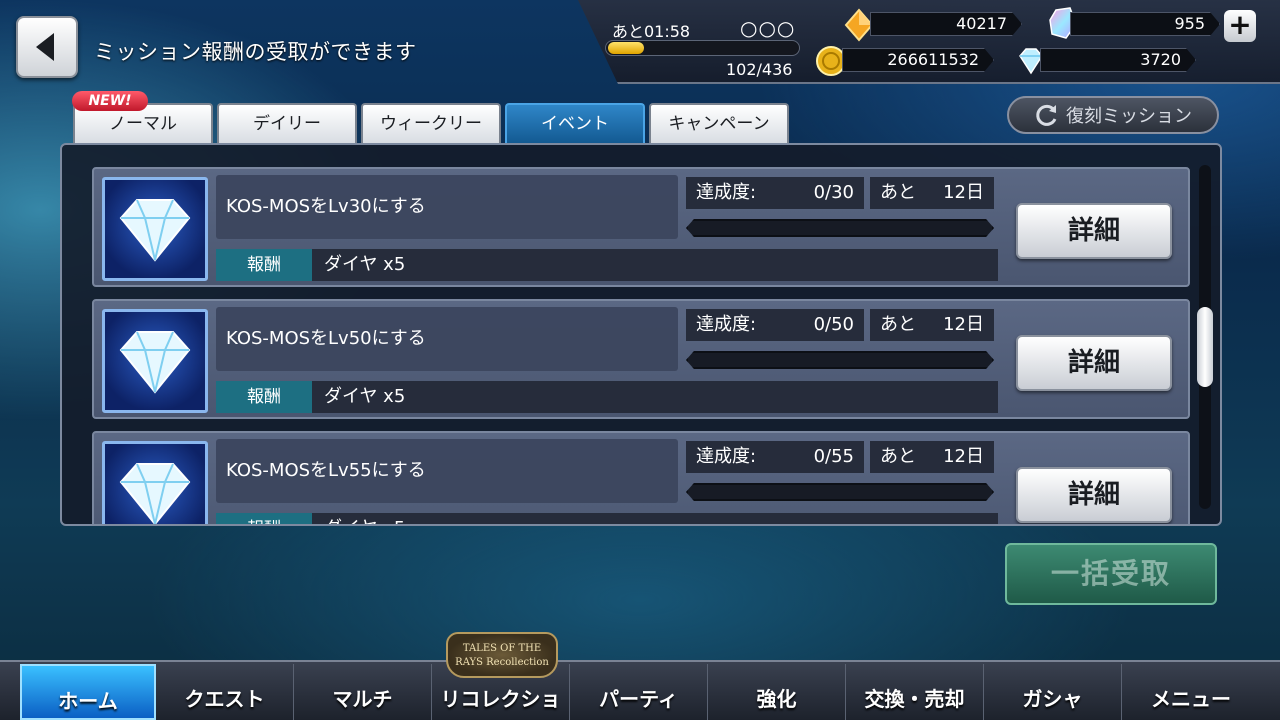  Describe the element at coordinates (88, 692) in the screenshot. I see `nav-home: ホーム` at that location.